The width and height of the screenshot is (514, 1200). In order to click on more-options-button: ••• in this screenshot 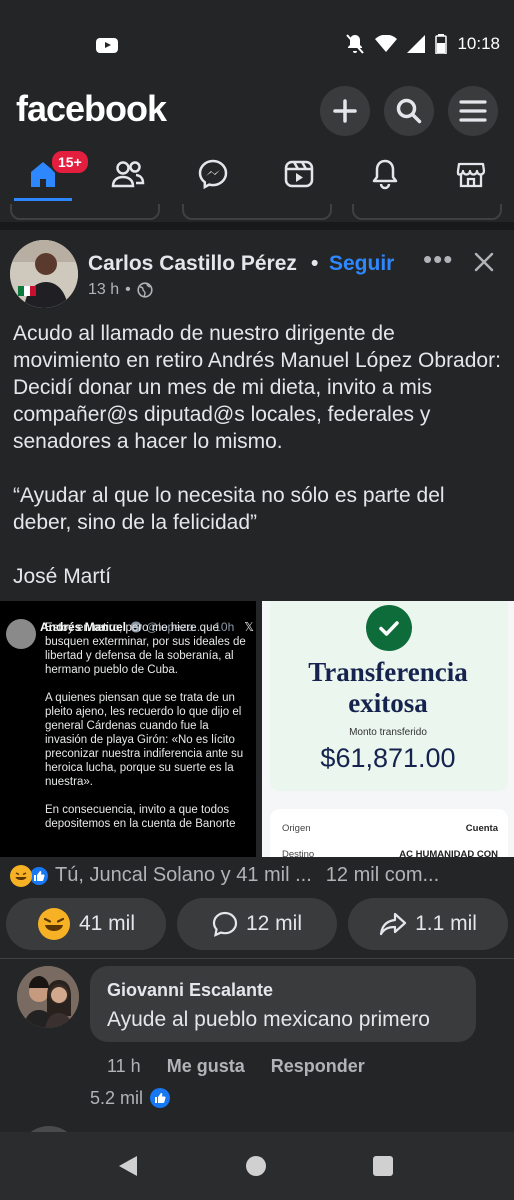, I will do `click(438, 259)`.